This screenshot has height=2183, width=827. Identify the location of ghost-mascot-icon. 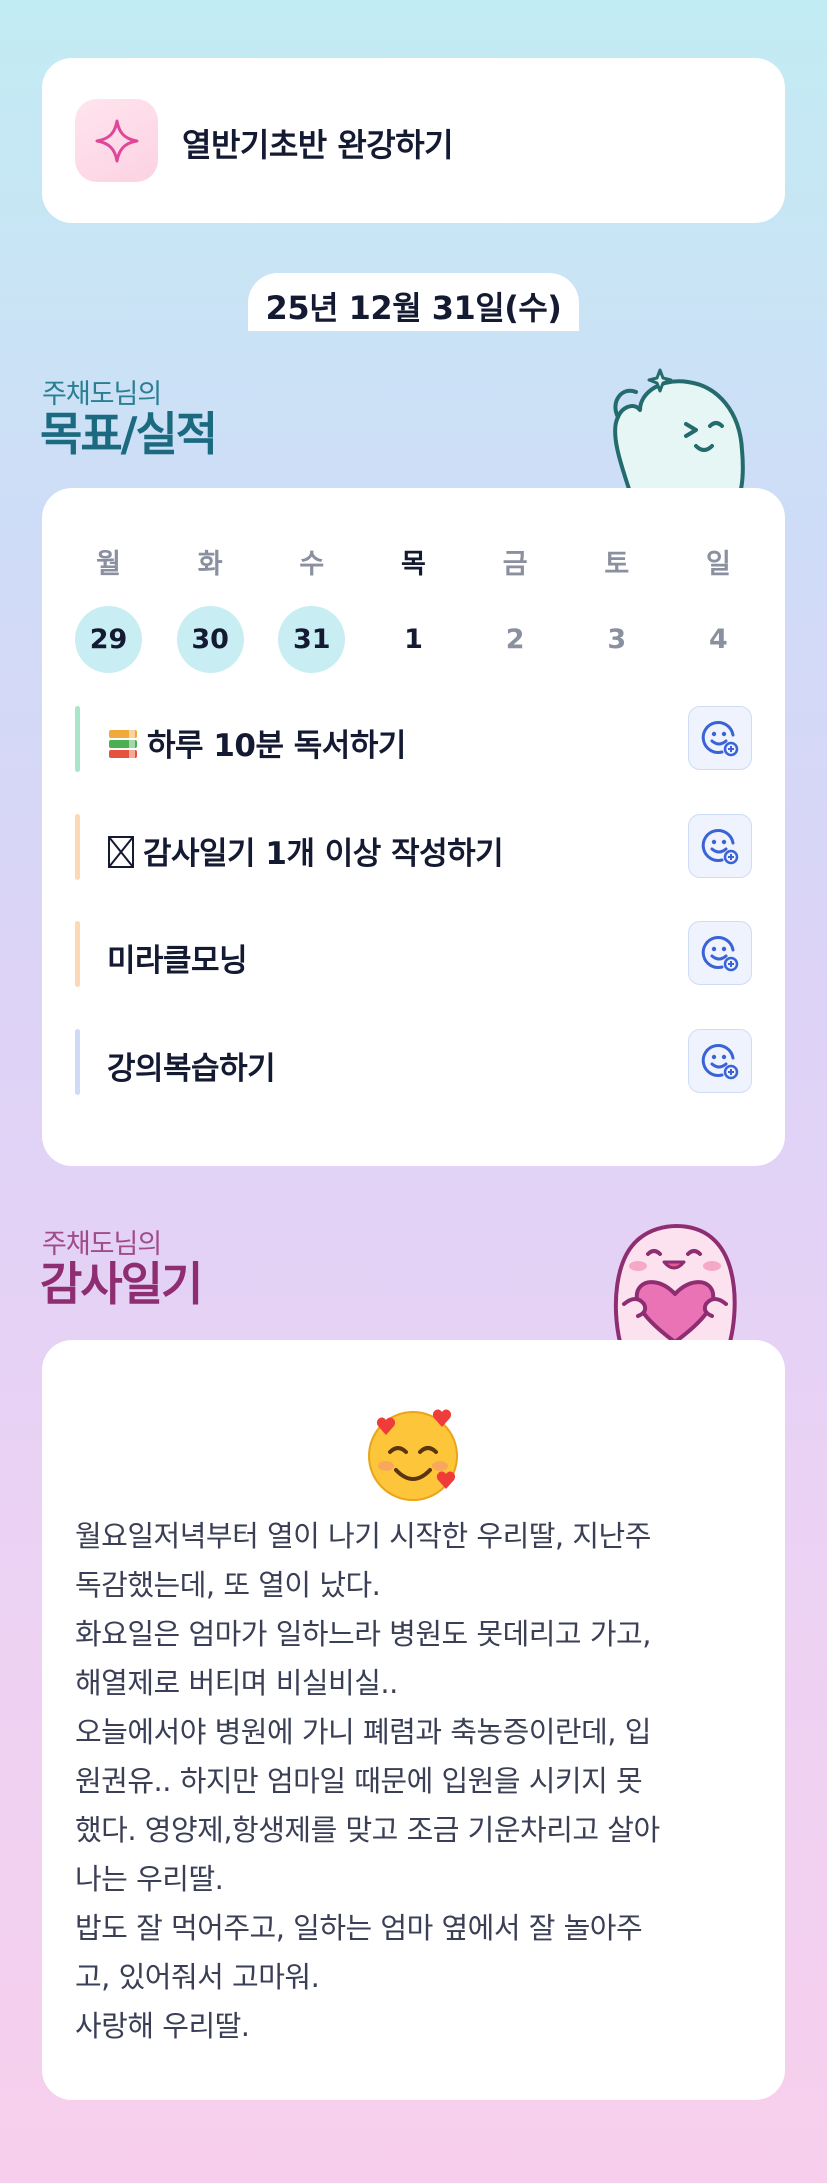
(675, 429).